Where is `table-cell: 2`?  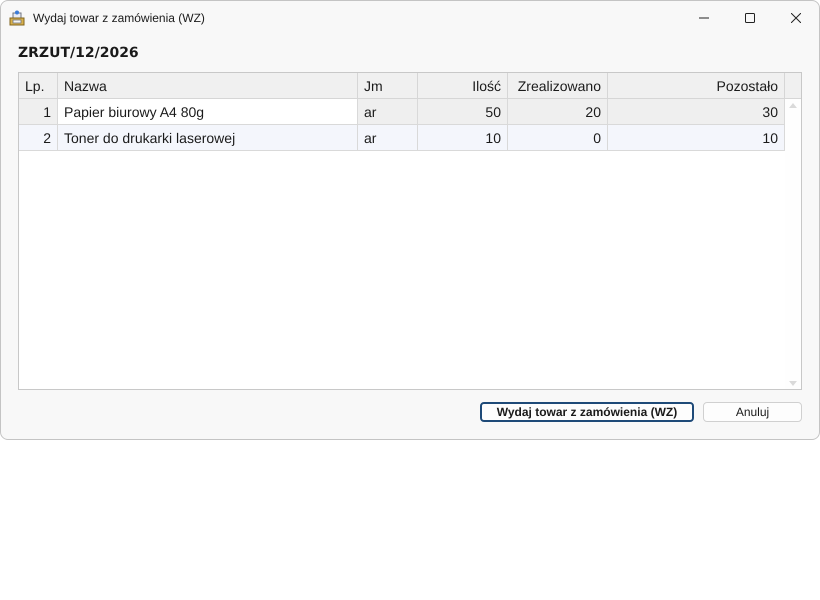 table-cell: 2 is located at coordinates (38, 138).